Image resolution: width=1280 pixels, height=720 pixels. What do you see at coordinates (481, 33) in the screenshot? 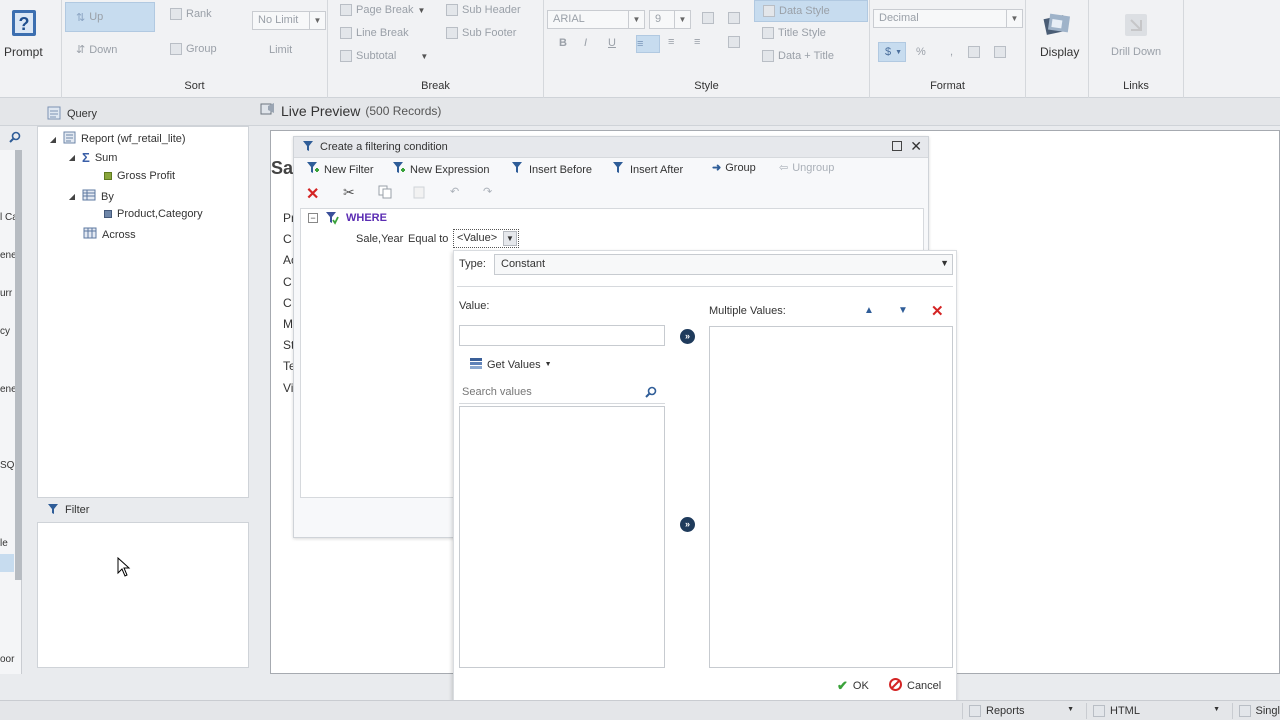
I see `sub-footer-button: Sub Footer` at bounding box center [481, 33].